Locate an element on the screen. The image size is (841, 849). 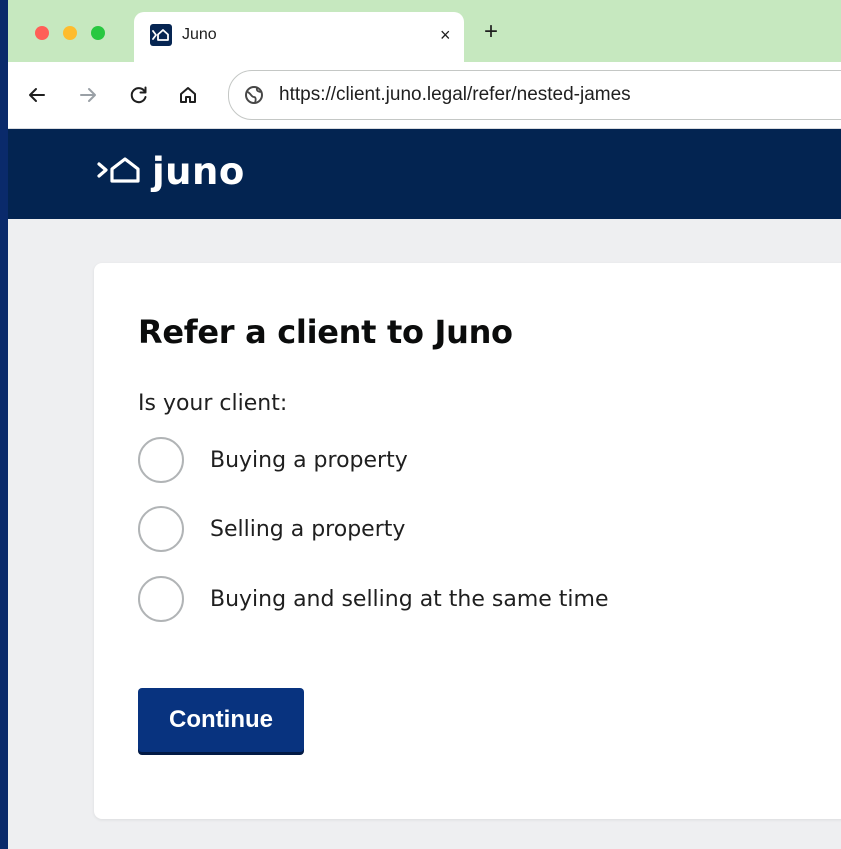
option-selling: Selling a property is located at coordinates (271, 529).